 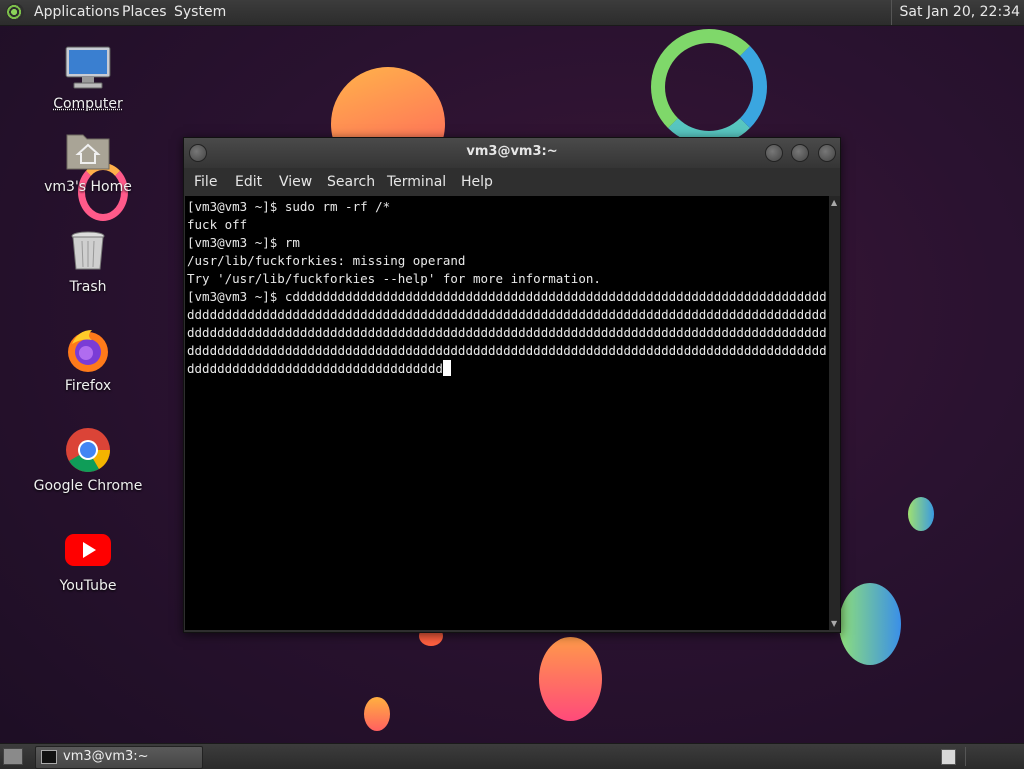 I want to click on scroll-up-arrow-icon: ▲, so click(x=834, y=202).